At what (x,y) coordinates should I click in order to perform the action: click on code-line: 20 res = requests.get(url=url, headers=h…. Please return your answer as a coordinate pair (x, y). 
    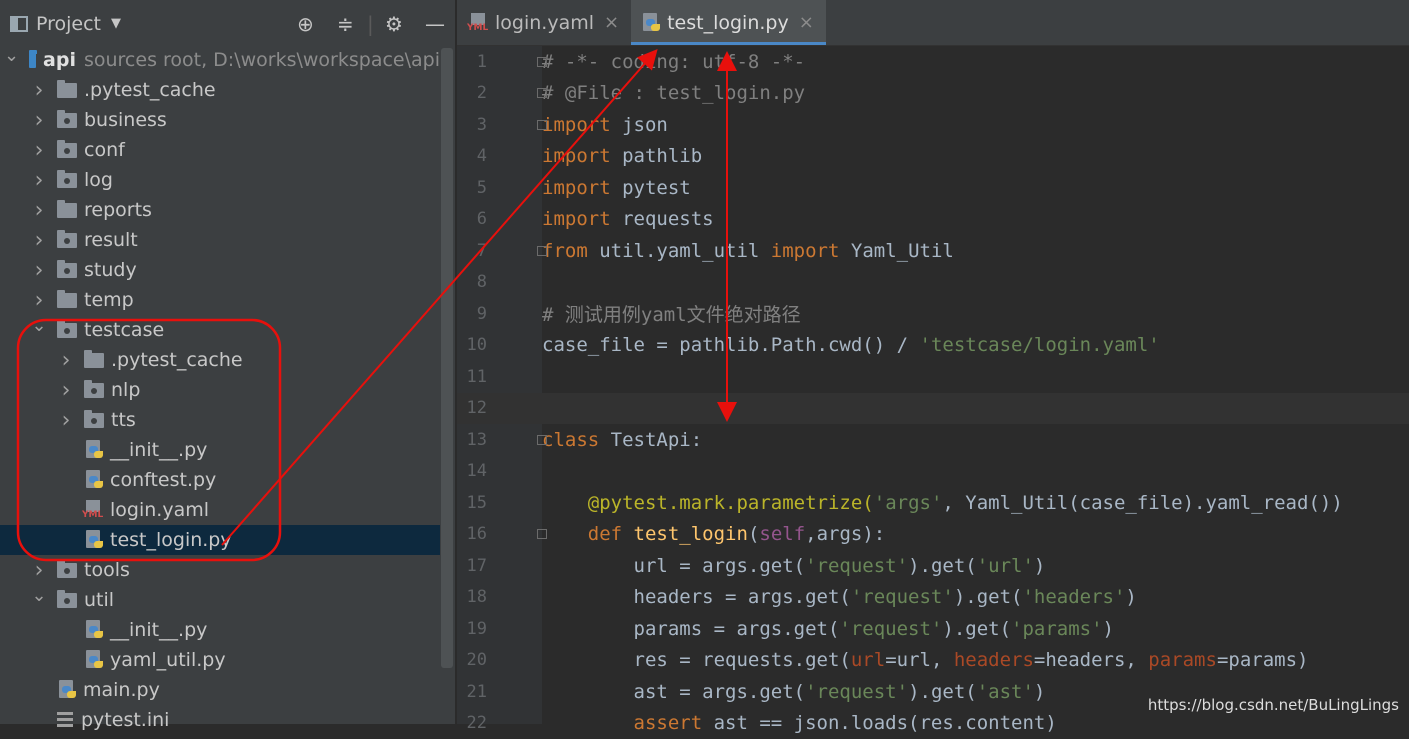
    Looking at the image, I should click on (933, 661).